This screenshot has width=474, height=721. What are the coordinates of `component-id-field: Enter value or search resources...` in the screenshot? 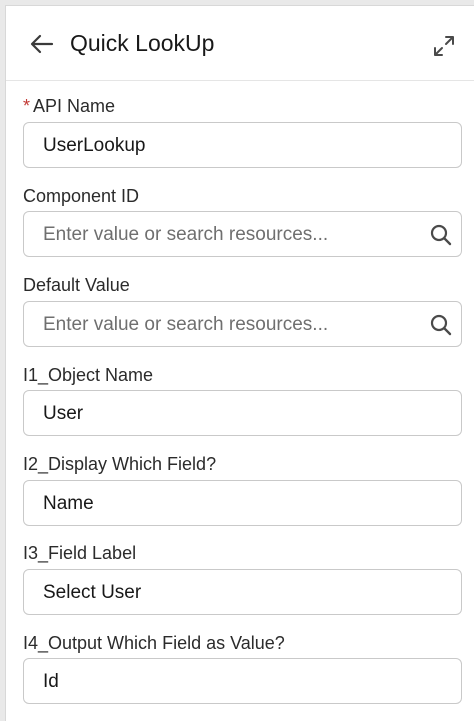 It's located at (242, 234).